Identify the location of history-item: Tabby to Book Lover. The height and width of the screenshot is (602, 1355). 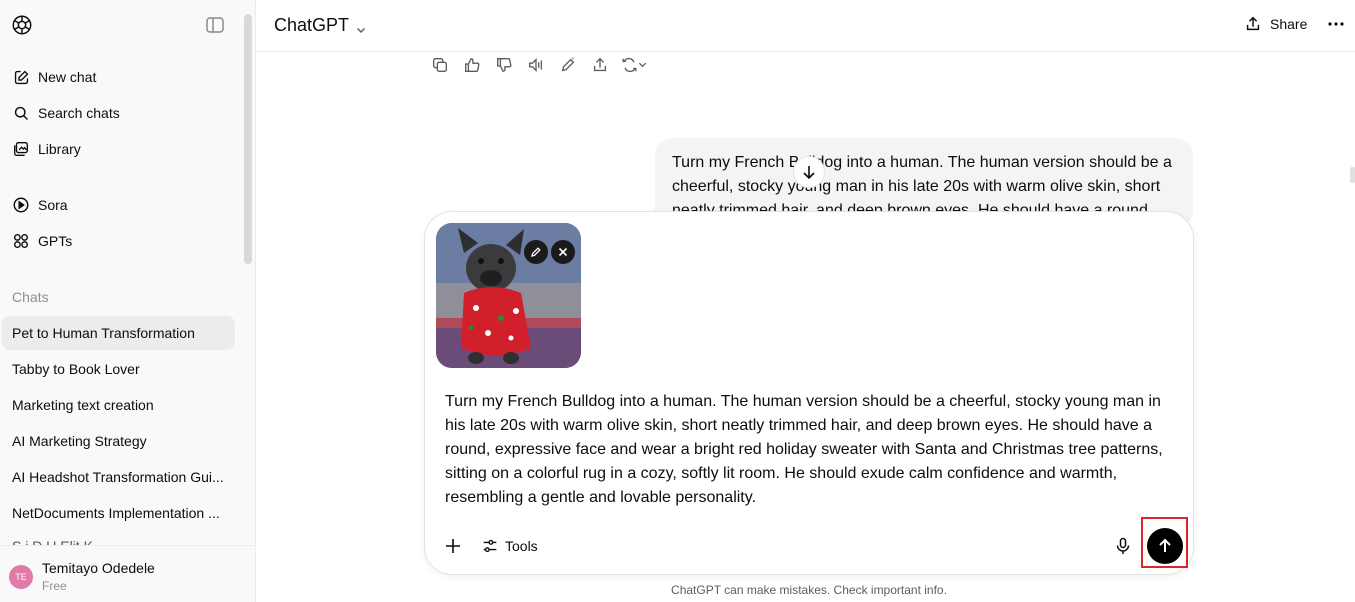
(118, 369).